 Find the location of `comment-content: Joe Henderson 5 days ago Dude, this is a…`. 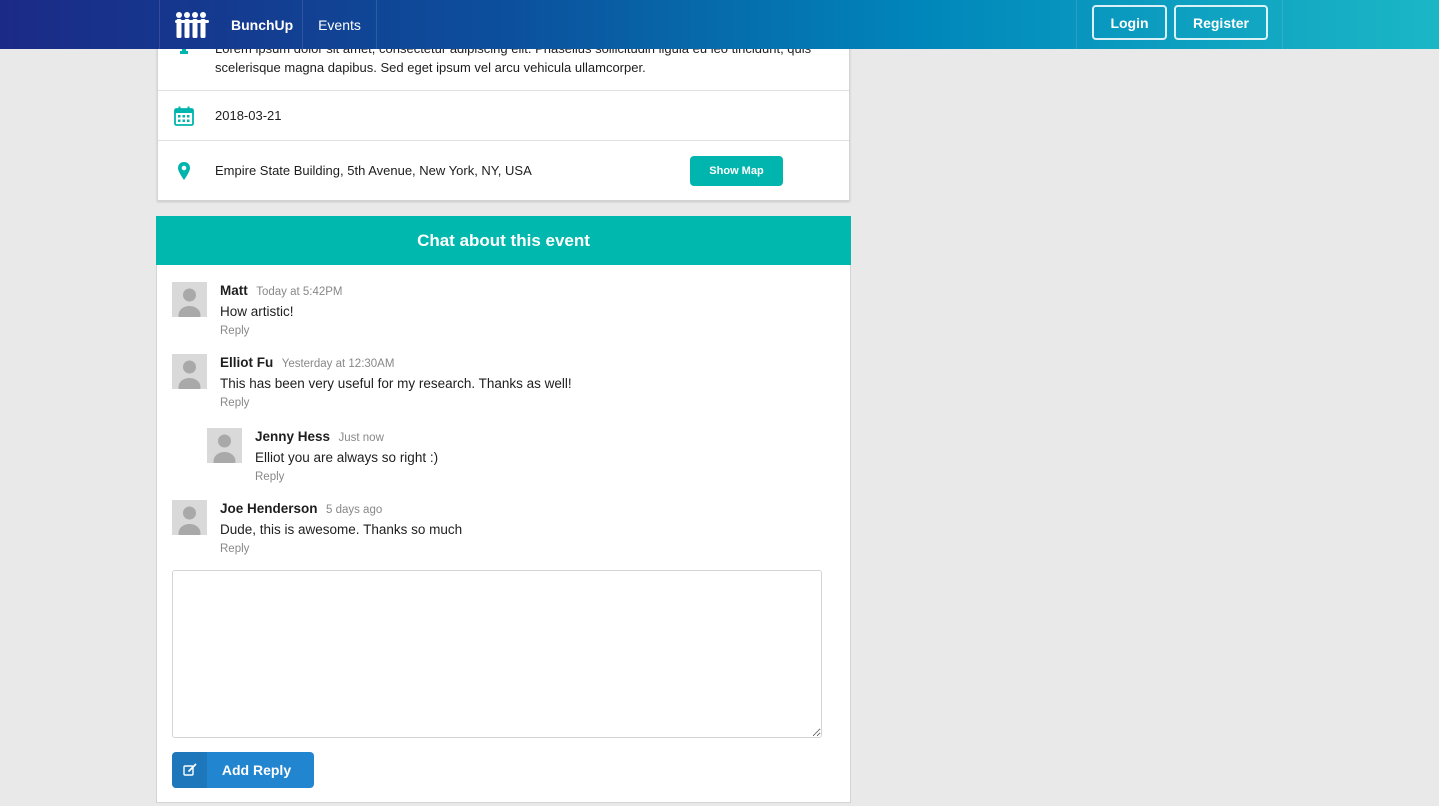

comment-content: Joe Henderson 5 days ago Dude, this is a… is located at coordinates (500, 528).